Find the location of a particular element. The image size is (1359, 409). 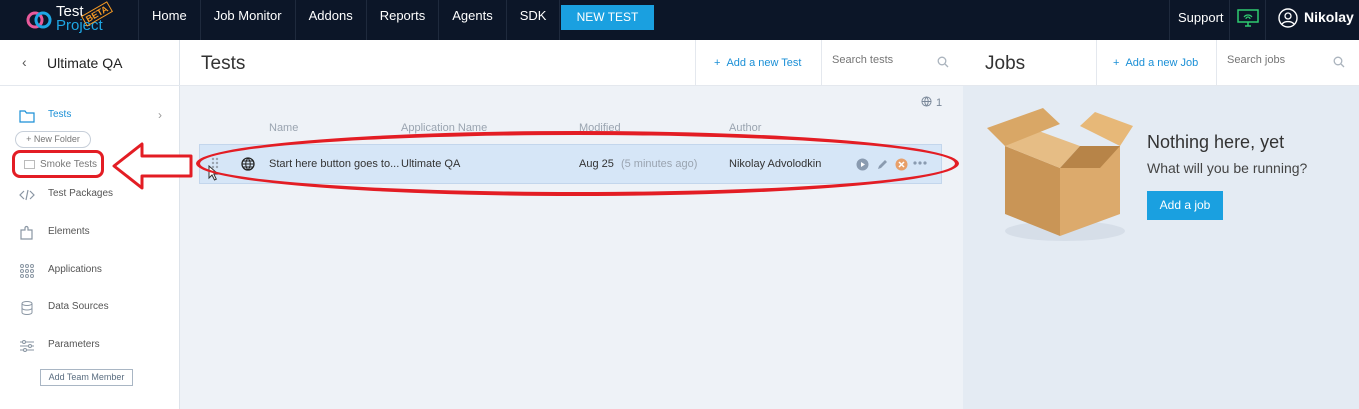

annotation-highlight-test-row is located at coordinates (577, 163).